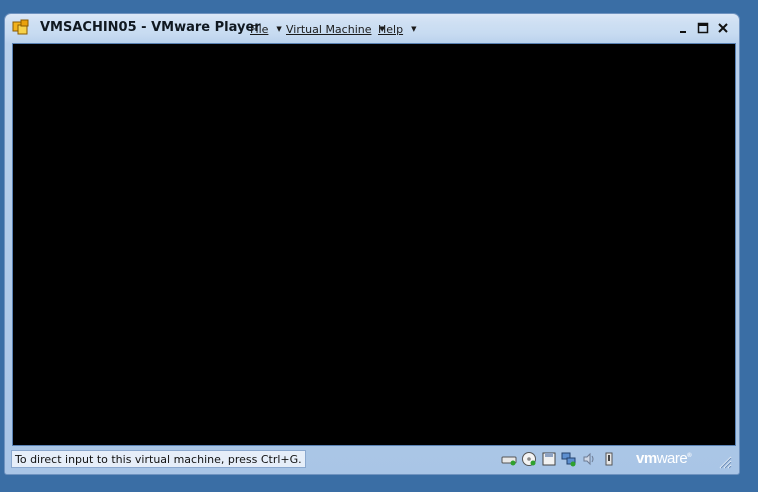  I want to click on device-icons, so click(559, 459).